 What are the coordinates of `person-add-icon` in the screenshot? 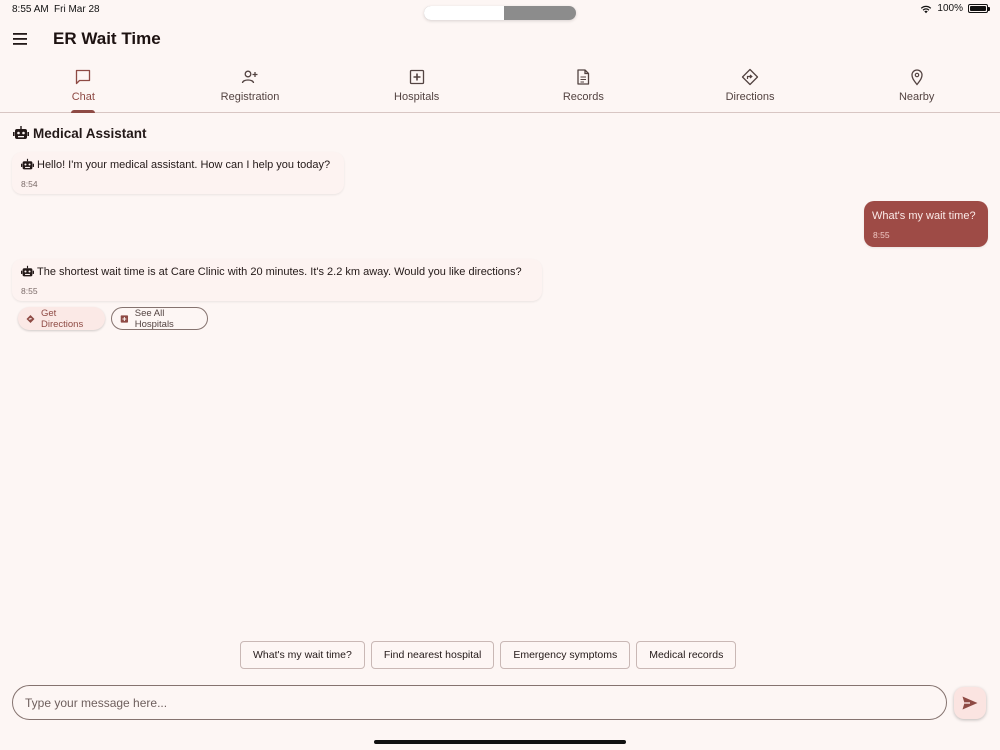 It's located at (249, 77).